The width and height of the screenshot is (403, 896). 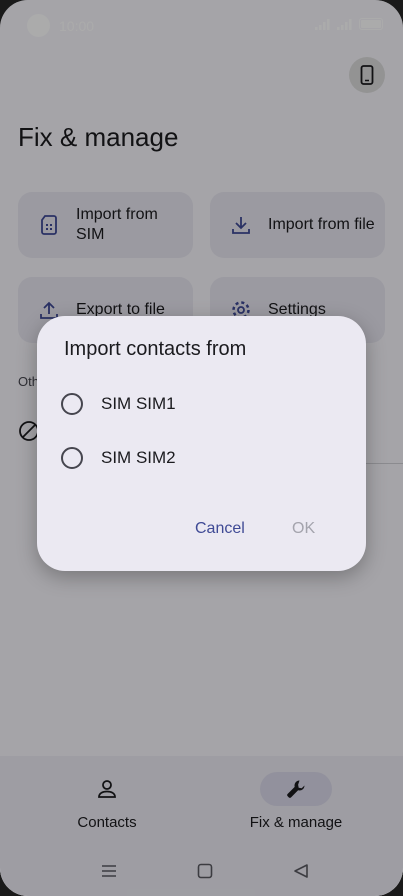 I want to click on cancel-button: Cancel, so click(x=220, y=529).